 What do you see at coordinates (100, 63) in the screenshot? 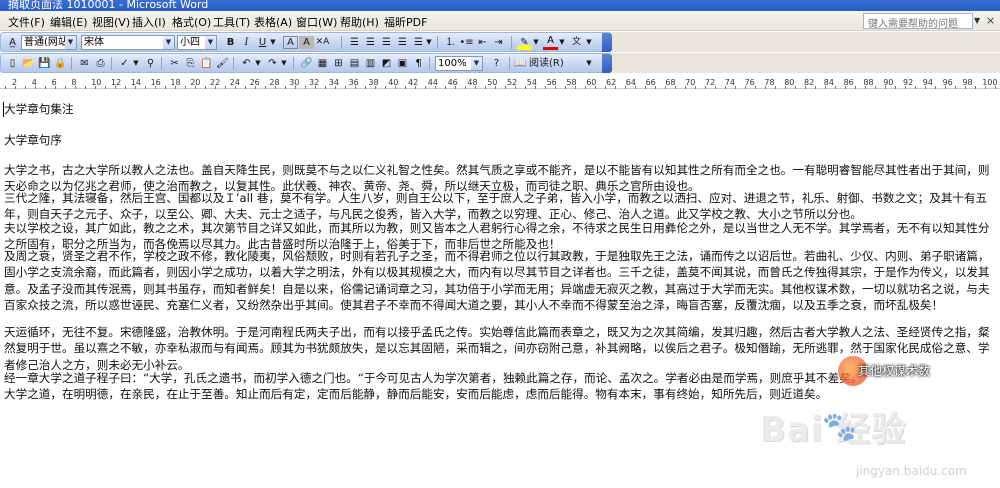
I see `print-icon: ⎙` at bounding box center [100, 63].